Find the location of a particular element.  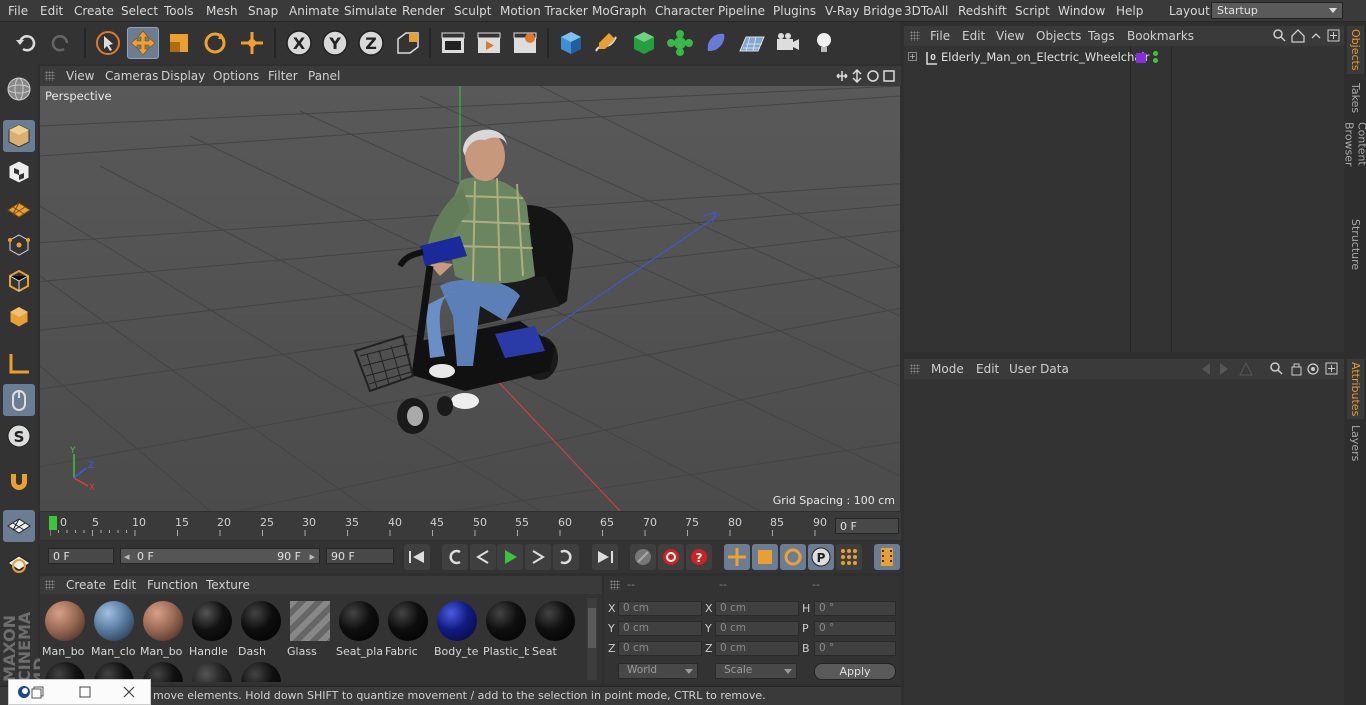

size-y-field: 0 cm is located at coordinates (757, 628).